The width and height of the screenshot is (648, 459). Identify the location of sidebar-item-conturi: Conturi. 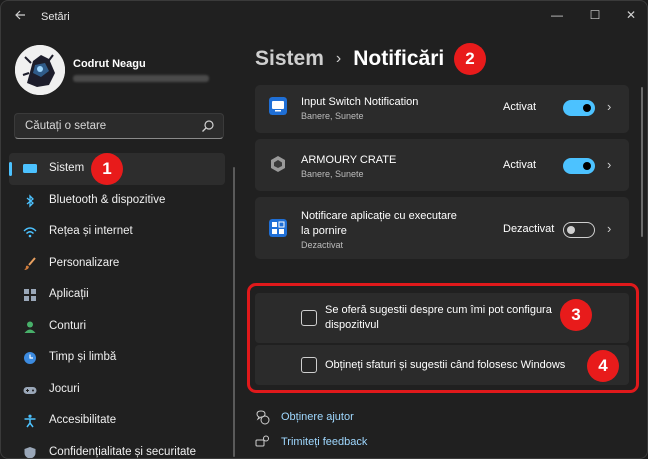
(117, 327).